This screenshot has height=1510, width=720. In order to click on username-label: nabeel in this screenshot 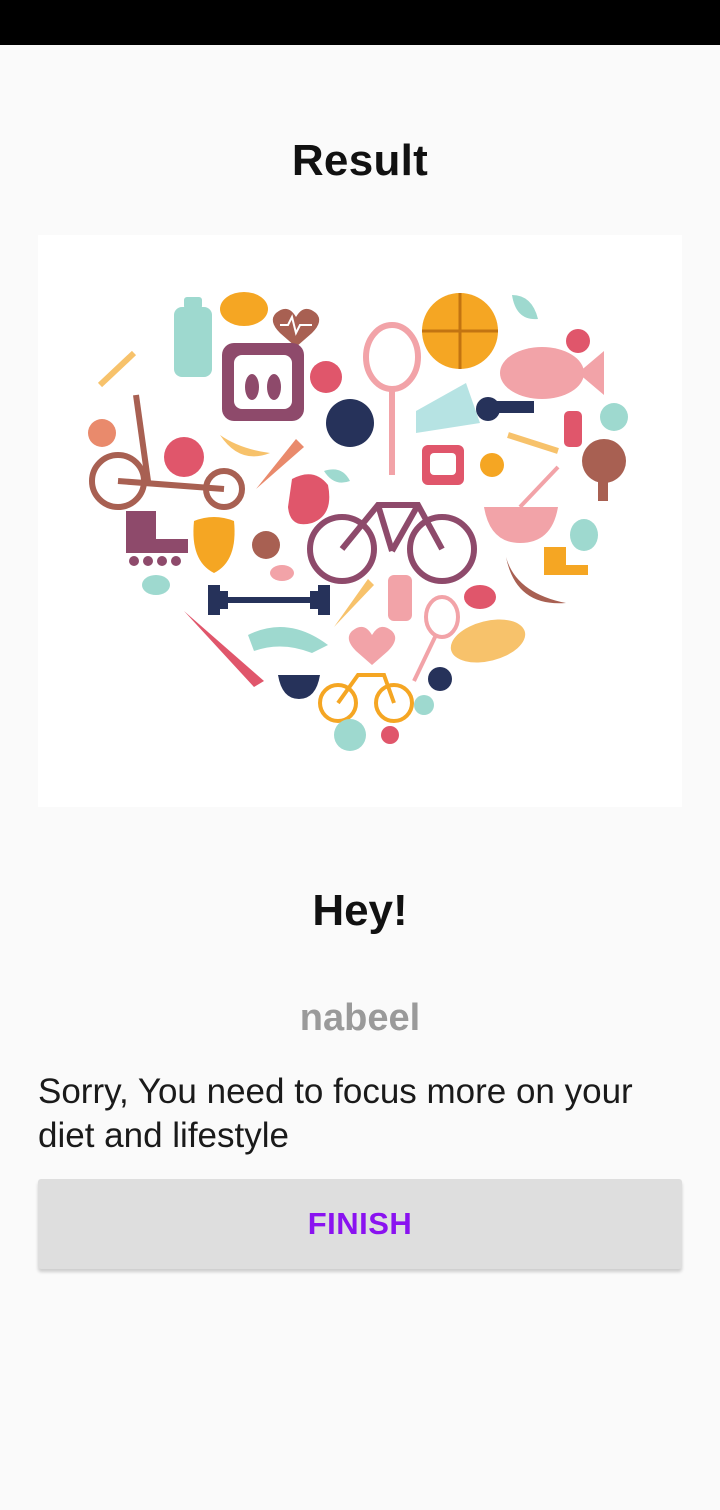, I will do `click(360, 1018)`.